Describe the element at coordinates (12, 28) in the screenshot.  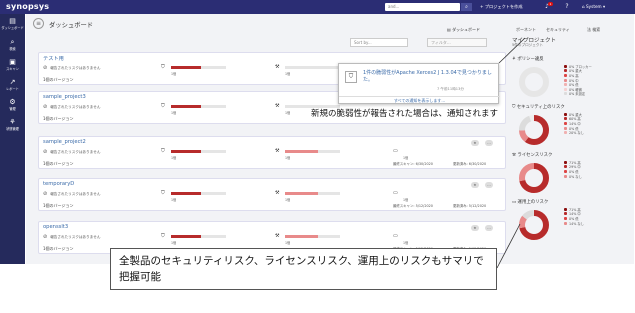
I see `sidebar-item-label: ダッシュボード` at that location.